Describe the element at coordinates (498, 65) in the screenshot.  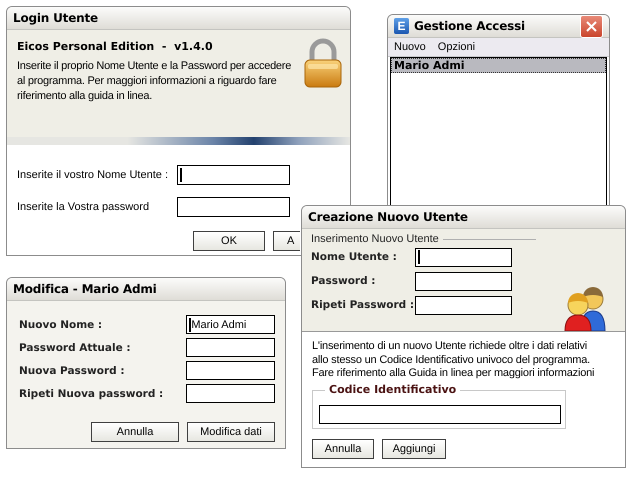
I see `list-item: Mario Admi` at that location.